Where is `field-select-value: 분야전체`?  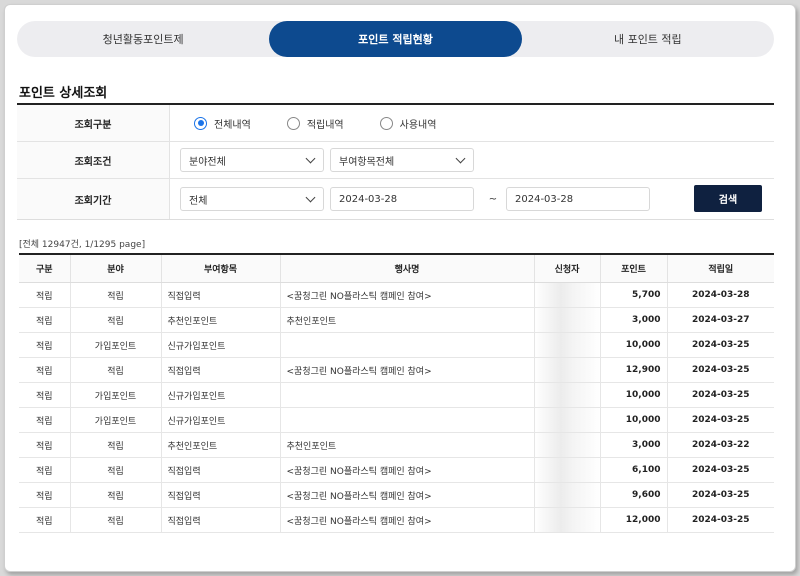 field-select-value: 분야전체 is located at coordinates (207, 162).